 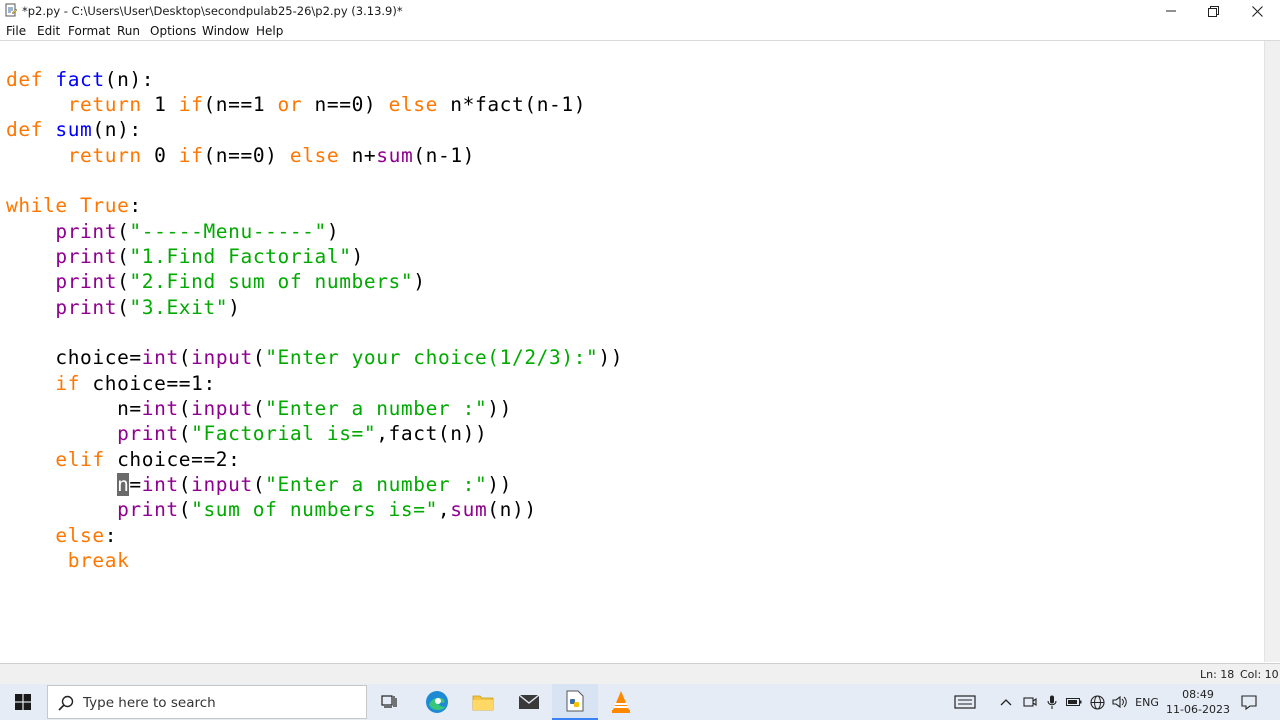 I want to click on code-line: print("-----Menu-----"), so click(x=172, y=232).